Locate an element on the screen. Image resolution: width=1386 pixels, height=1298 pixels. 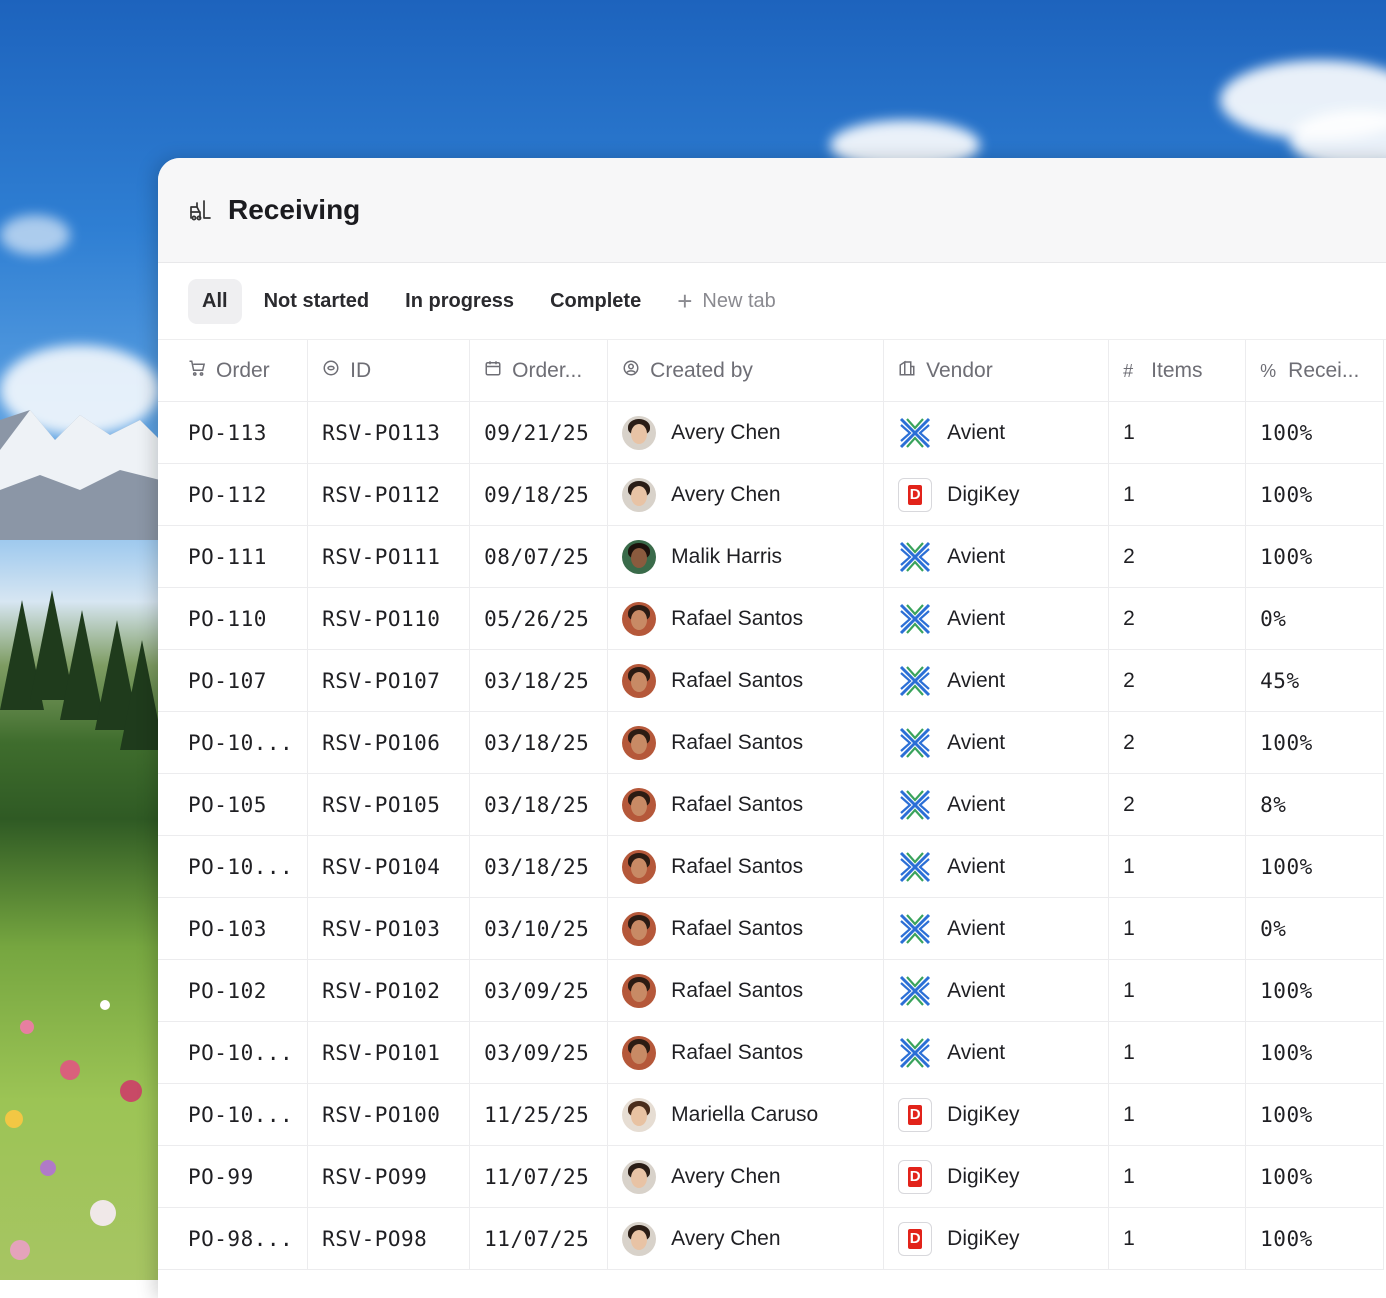
order-date-cell: 09/18/25 is located at coordinates (539, 494).